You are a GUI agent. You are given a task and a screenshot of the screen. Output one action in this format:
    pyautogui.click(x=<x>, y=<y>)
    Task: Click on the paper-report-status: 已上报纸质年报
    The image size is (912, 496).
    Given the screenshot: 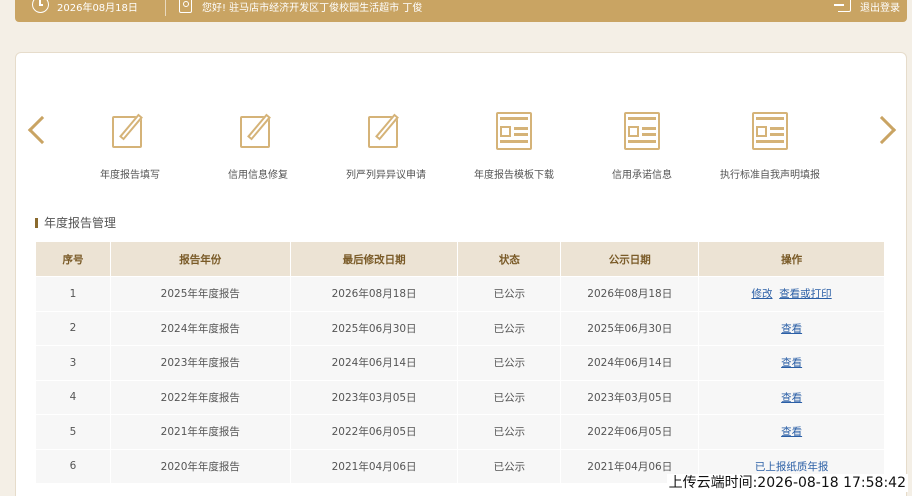 What is the action you would take?
    pyautogui.click(x=791, y=466)
    